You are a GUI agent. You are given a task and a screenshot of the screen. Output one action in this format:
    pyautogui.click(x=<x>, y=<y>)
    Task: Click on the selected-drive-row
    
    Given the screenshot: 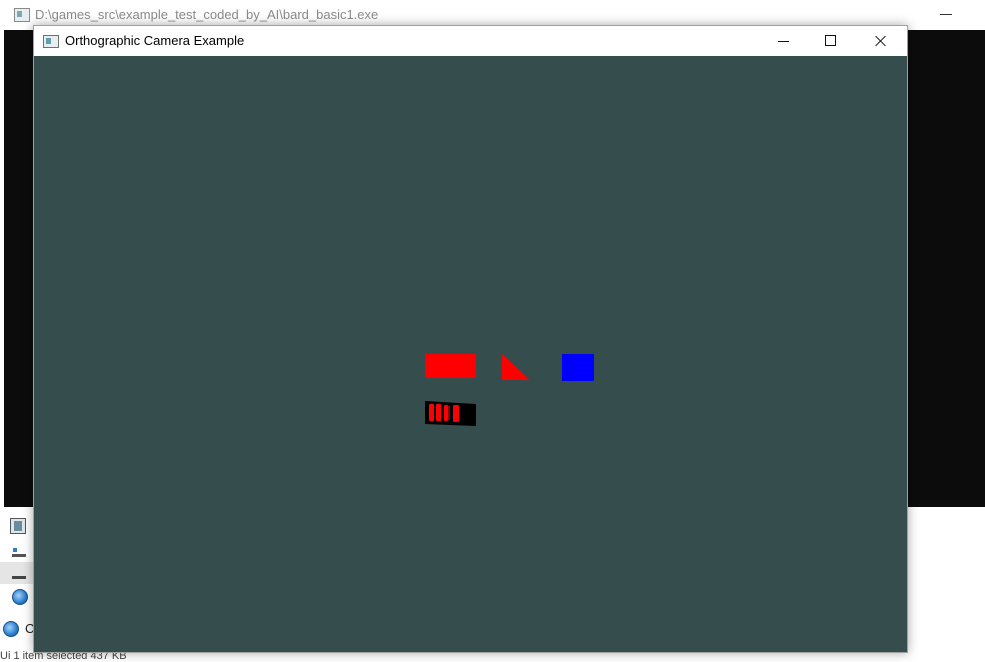 What is the action you would take?
    pyautogui.click(x=16, y=573)
    